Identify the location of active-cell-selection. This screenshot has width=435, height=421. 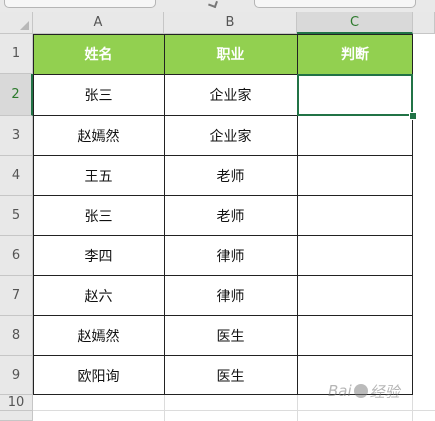
(355, 95).